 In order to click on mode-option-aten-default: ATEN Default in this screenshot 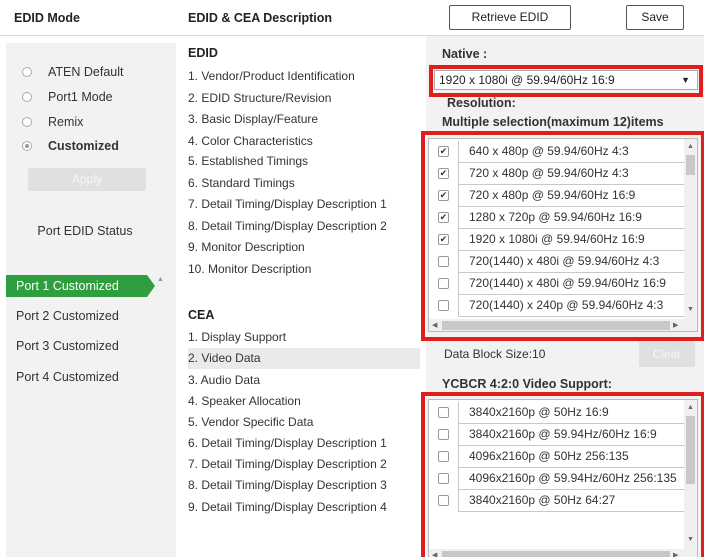, I will do `click(73, 72)`.